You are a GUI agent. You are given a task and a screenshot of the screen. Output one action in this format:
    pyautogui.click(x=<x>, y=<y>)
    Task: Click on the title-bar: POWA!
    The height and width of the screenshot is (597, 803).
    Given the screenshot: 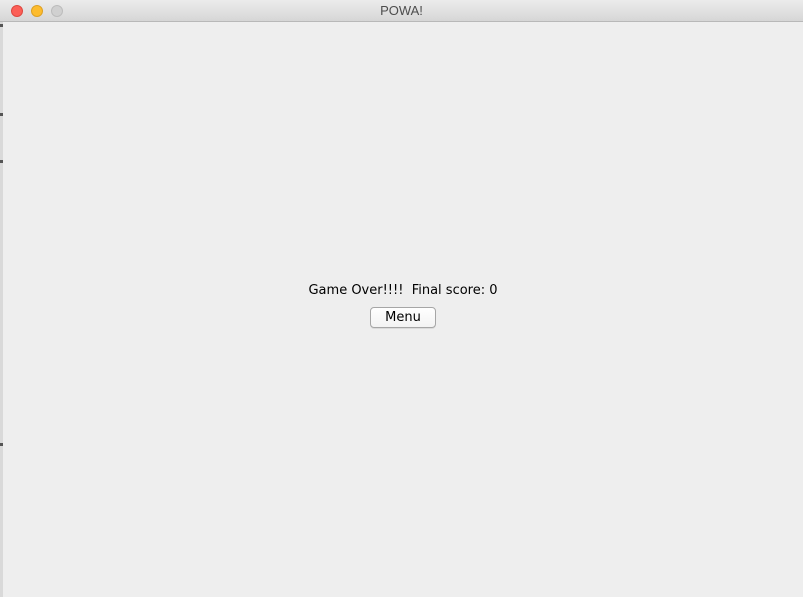 What is the action you would take?
    pyautogui.click(x=401, y=11)
    